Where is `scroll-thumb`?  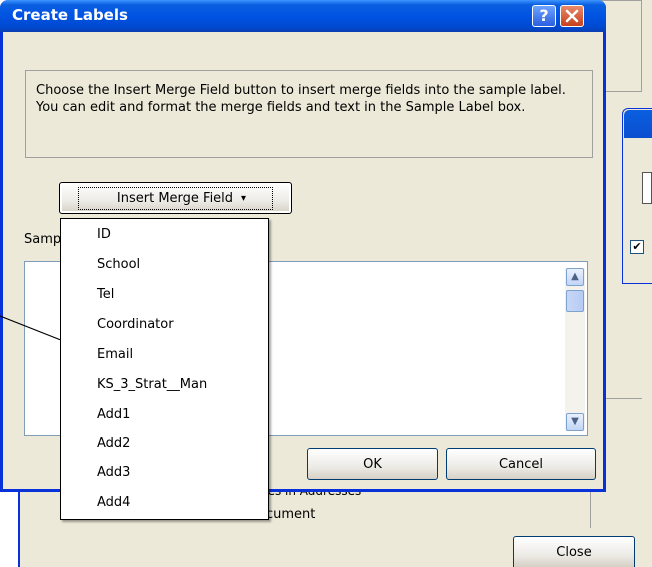
scroll-thumb is located at coordinates (575, 301).